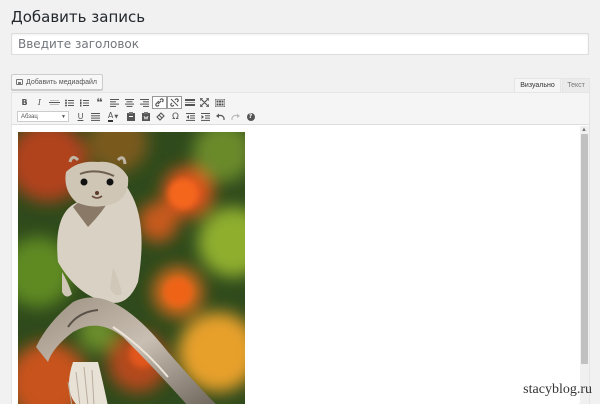 The image size is (600, 404). I want to click on remove-link-button, so click(174, 102).